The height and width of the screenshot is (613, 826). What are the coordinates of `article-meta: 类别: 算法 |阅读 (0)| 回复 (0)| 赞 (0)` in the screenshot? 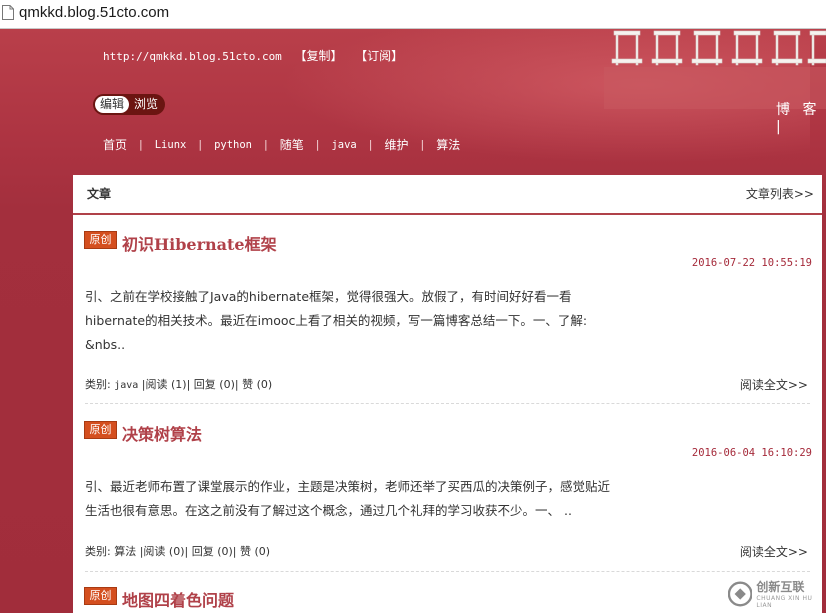 It's located at (178, 551).